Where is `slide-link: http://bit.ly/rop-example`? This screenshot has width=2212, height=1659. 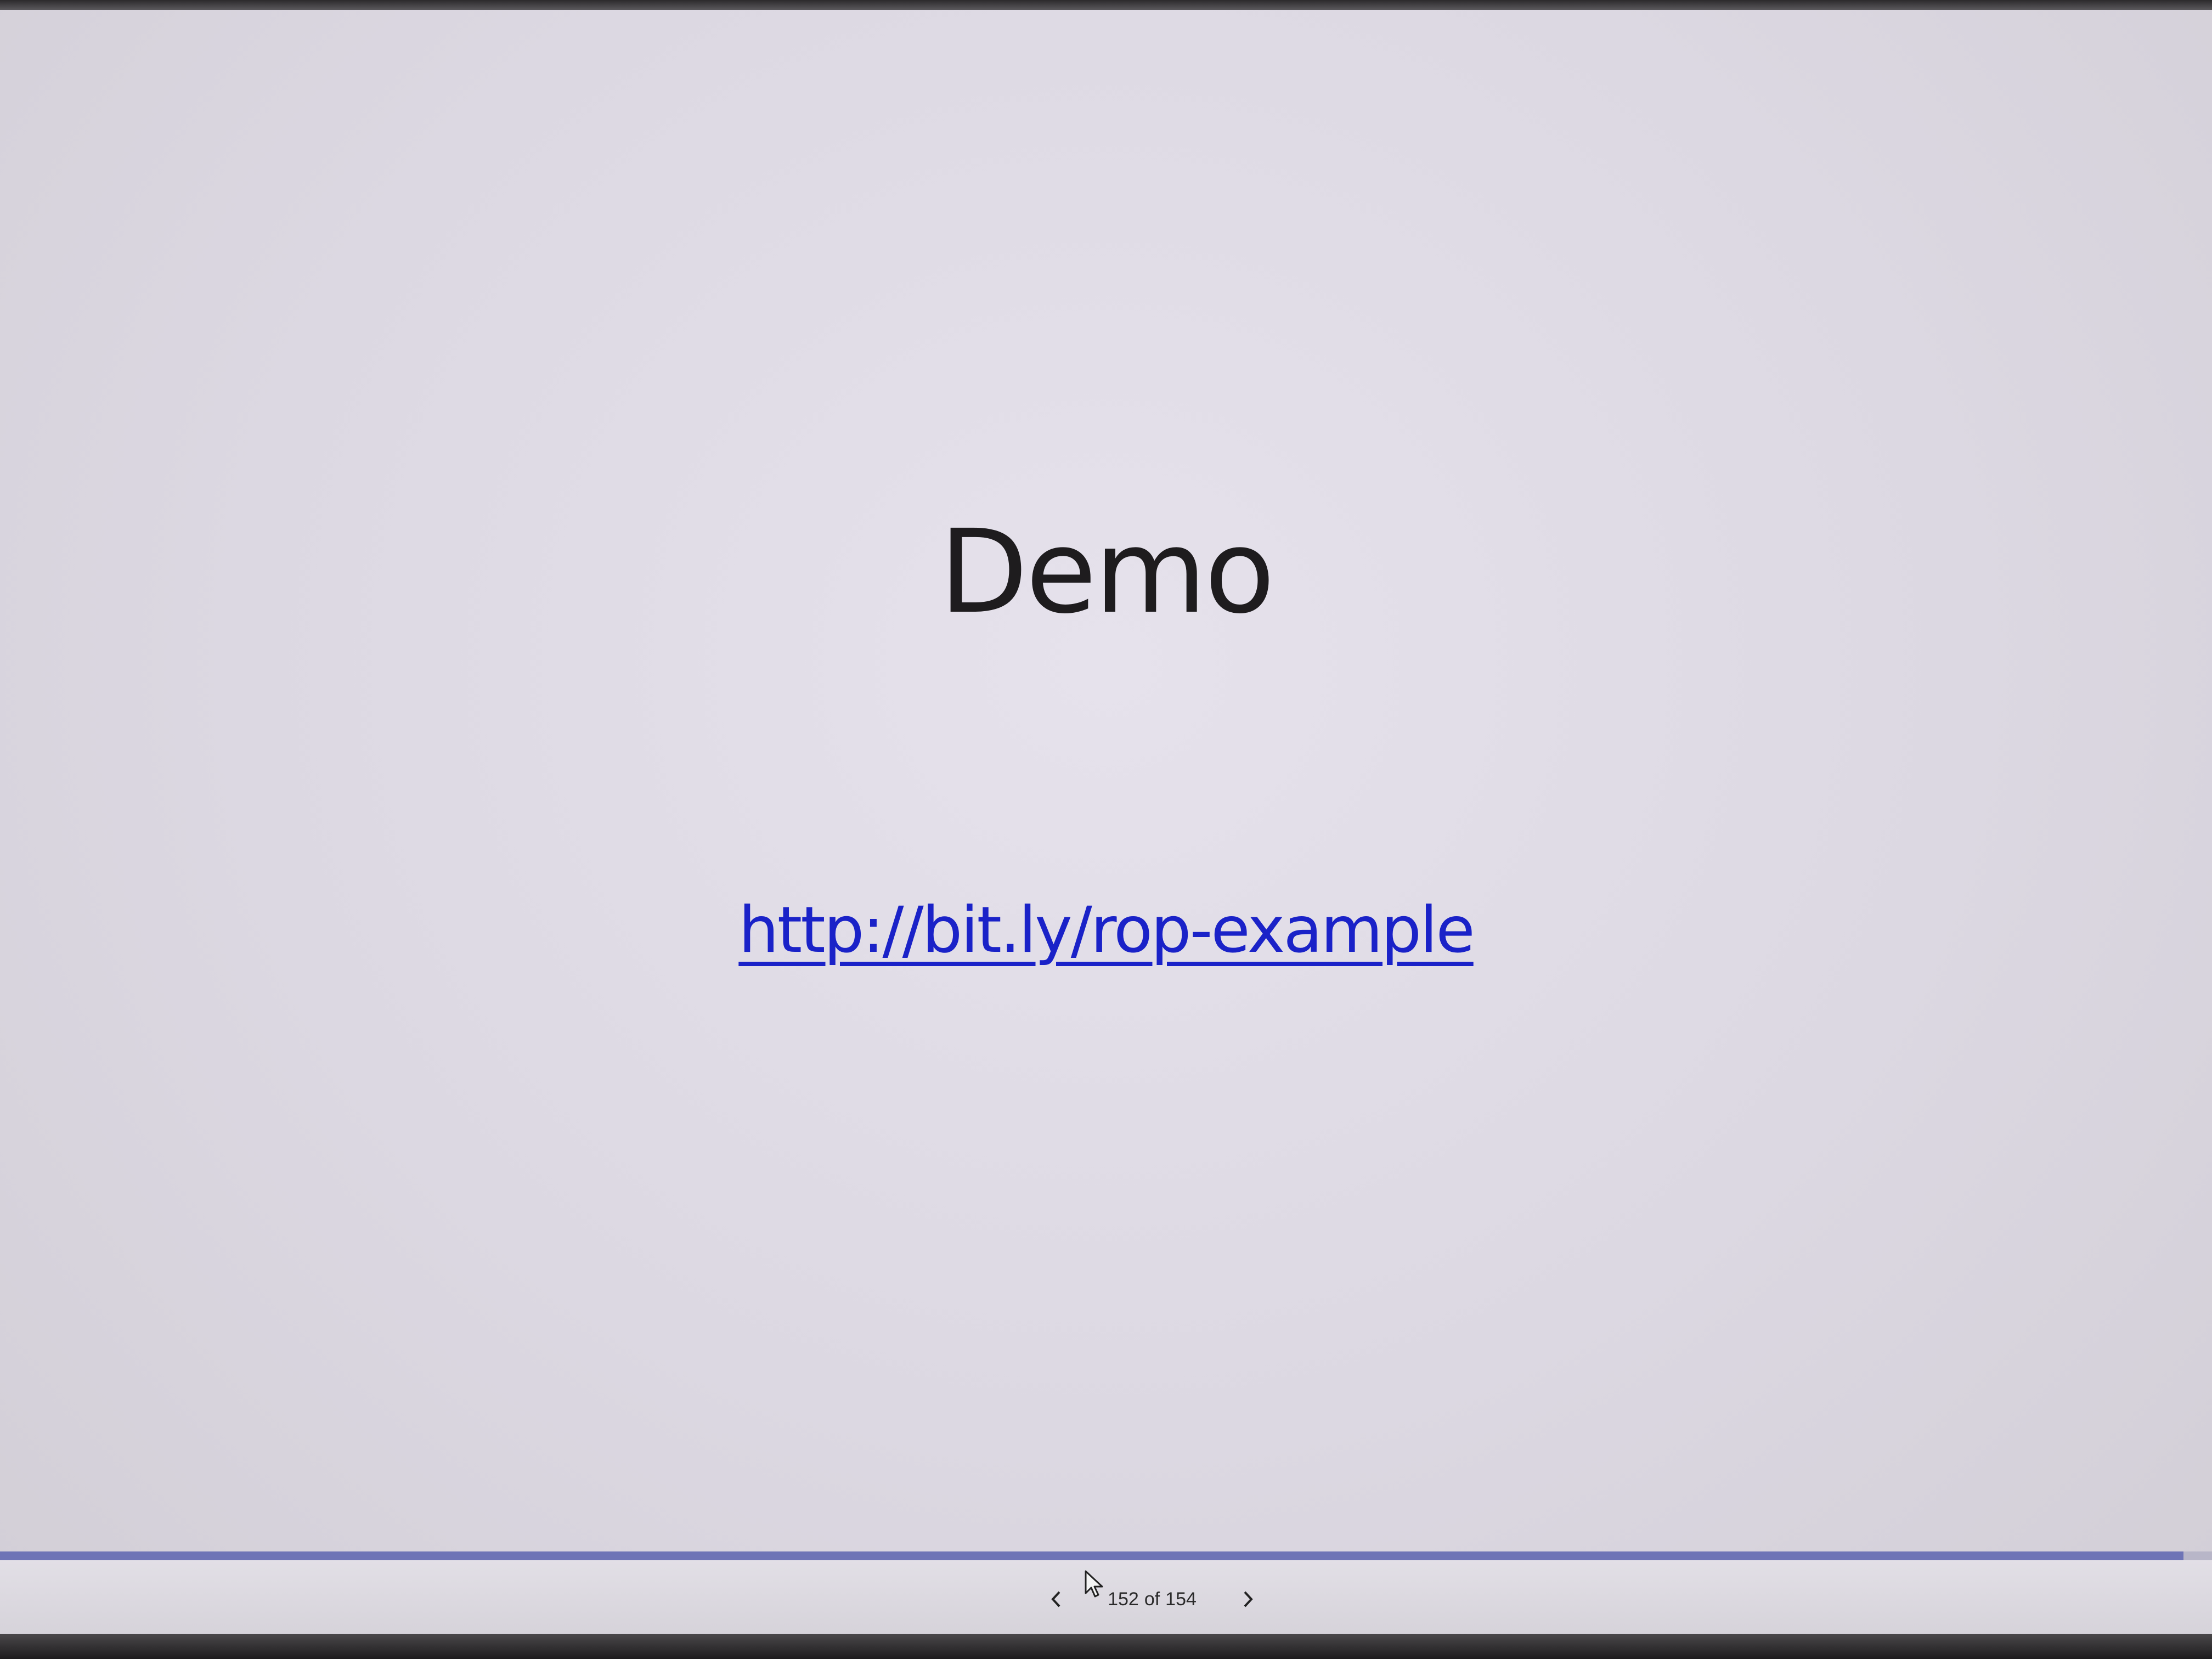 slide-link: http://bit.ly/rop-example is located at coordinates (1106, 930).